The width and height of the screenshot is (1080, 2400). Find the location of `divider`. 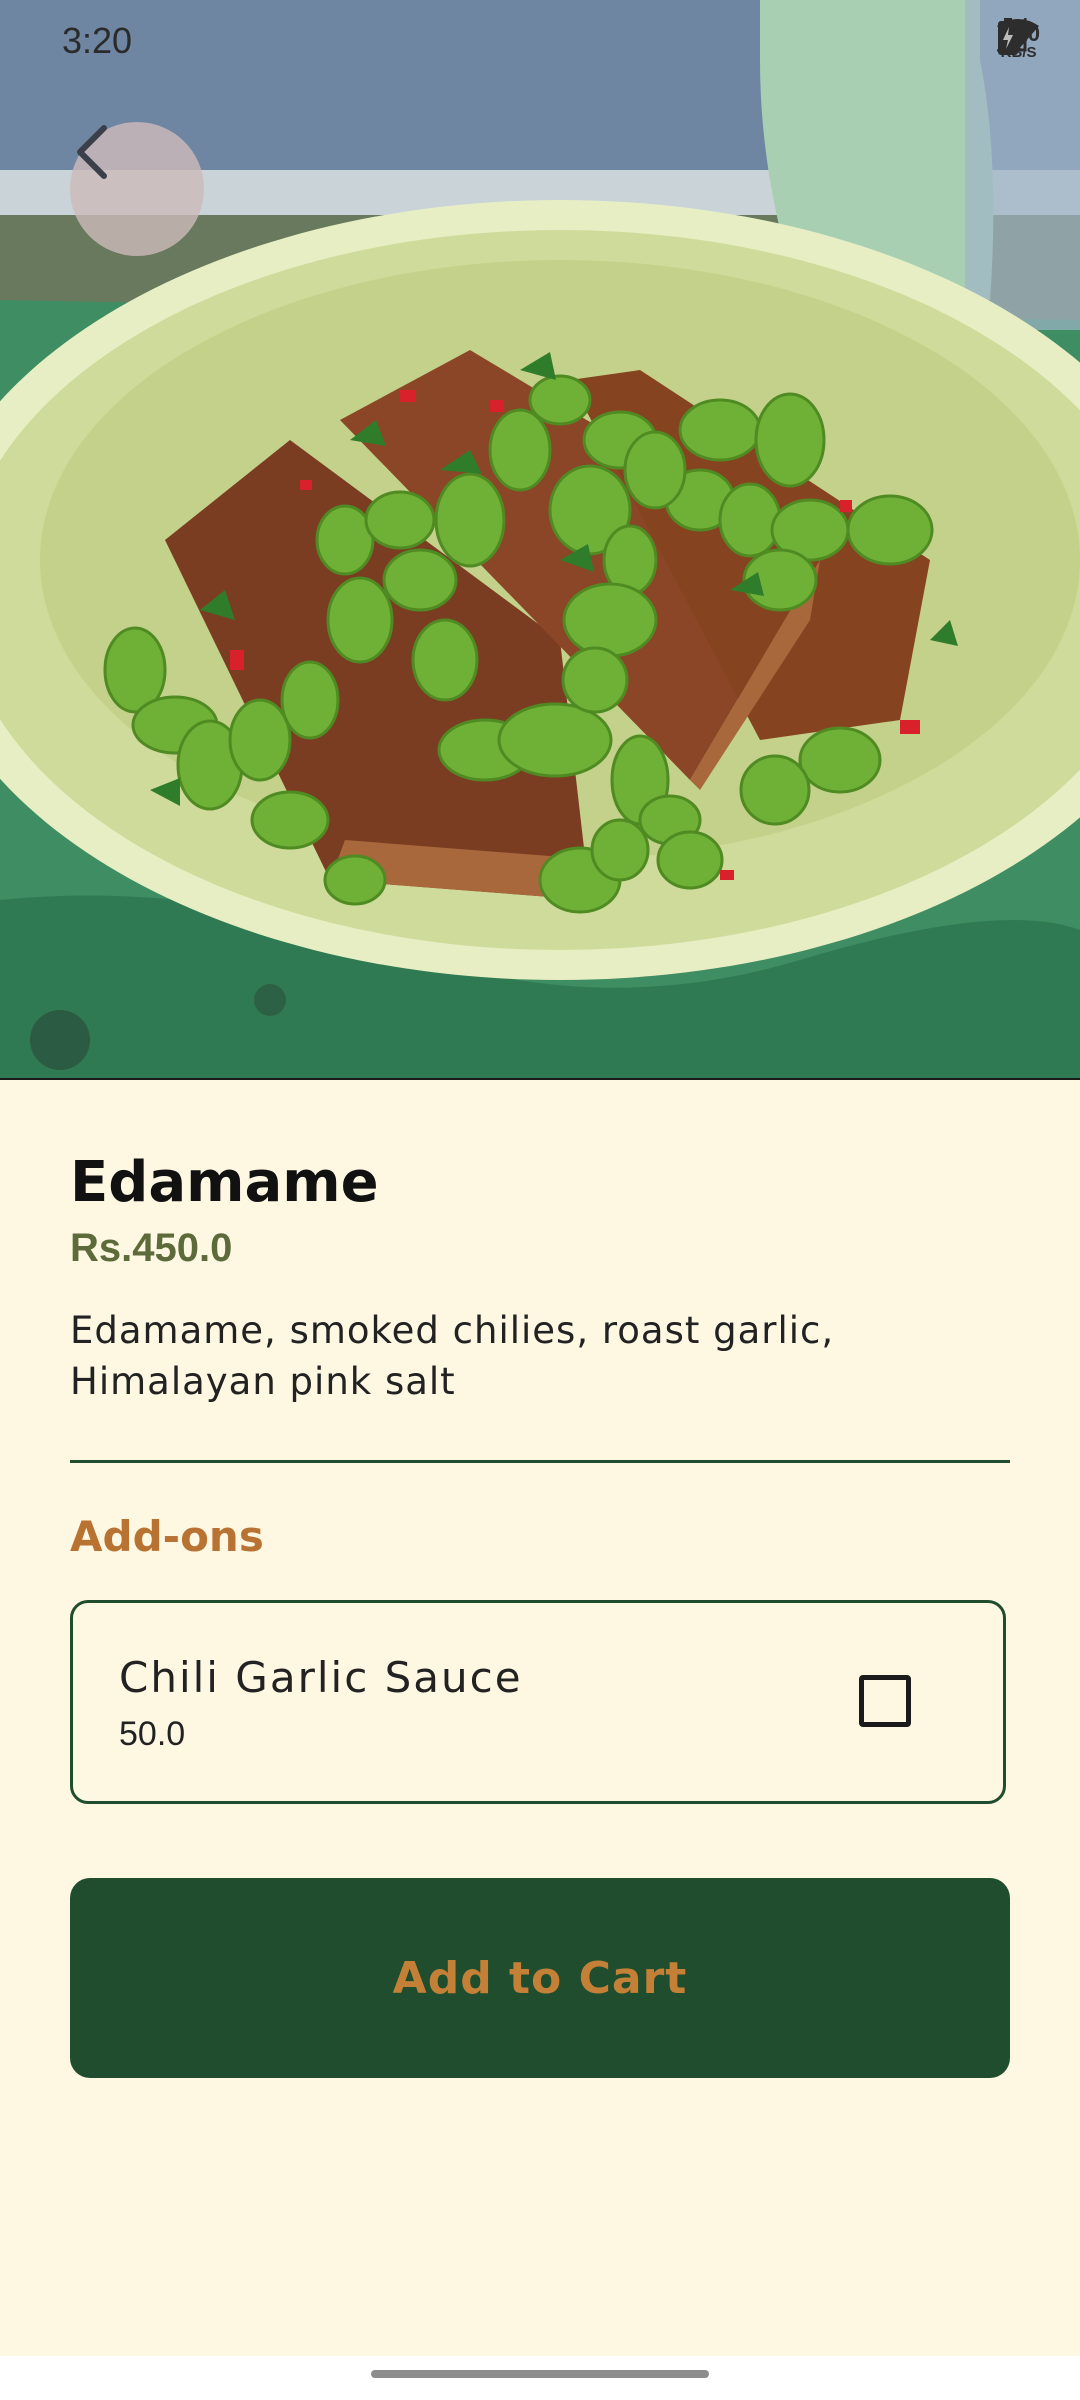

divider is located at coordinates (540, 1461).